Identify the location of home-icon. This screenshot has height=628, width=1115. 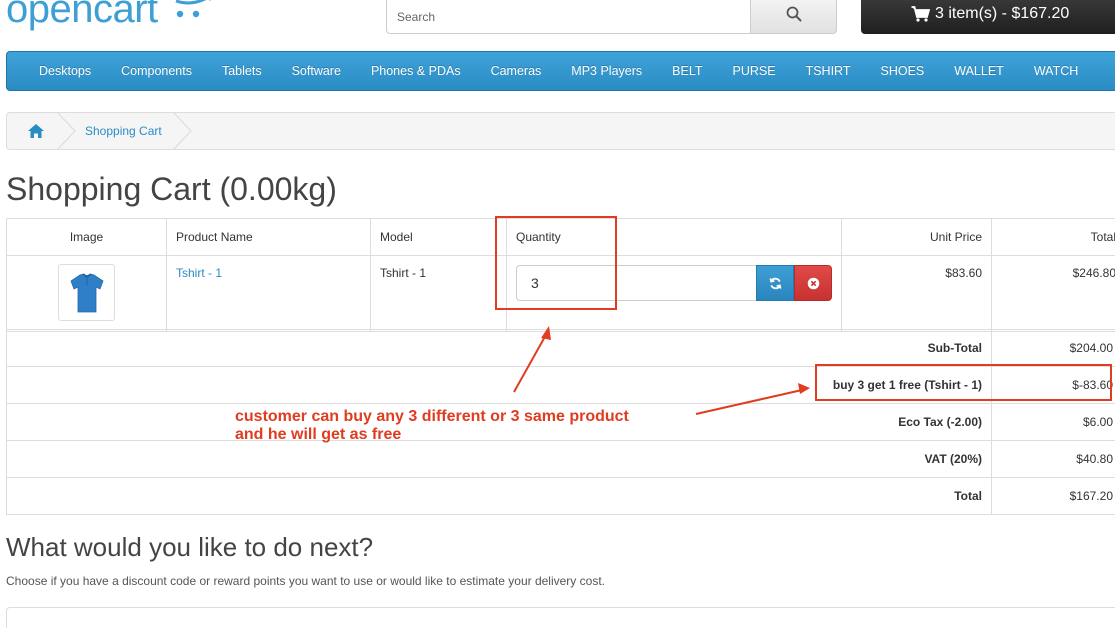
(36, 131).